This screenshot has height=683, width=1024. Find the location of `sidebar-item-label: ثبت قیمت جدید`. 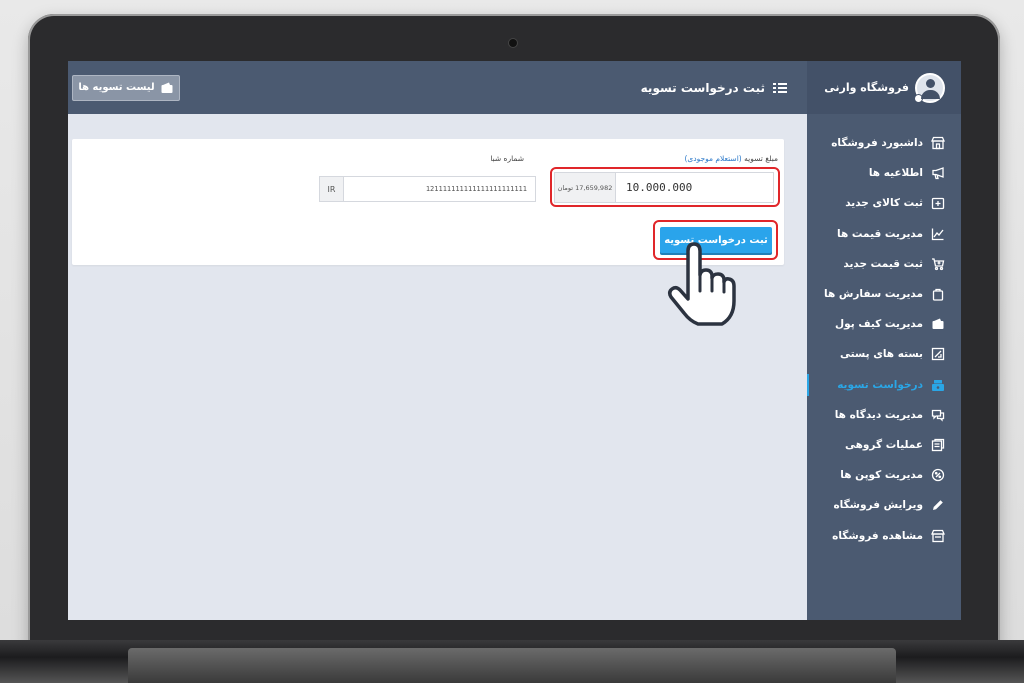

sidebar-item-label: ثبت قیمت جدید is located at coordinates (883, 263).